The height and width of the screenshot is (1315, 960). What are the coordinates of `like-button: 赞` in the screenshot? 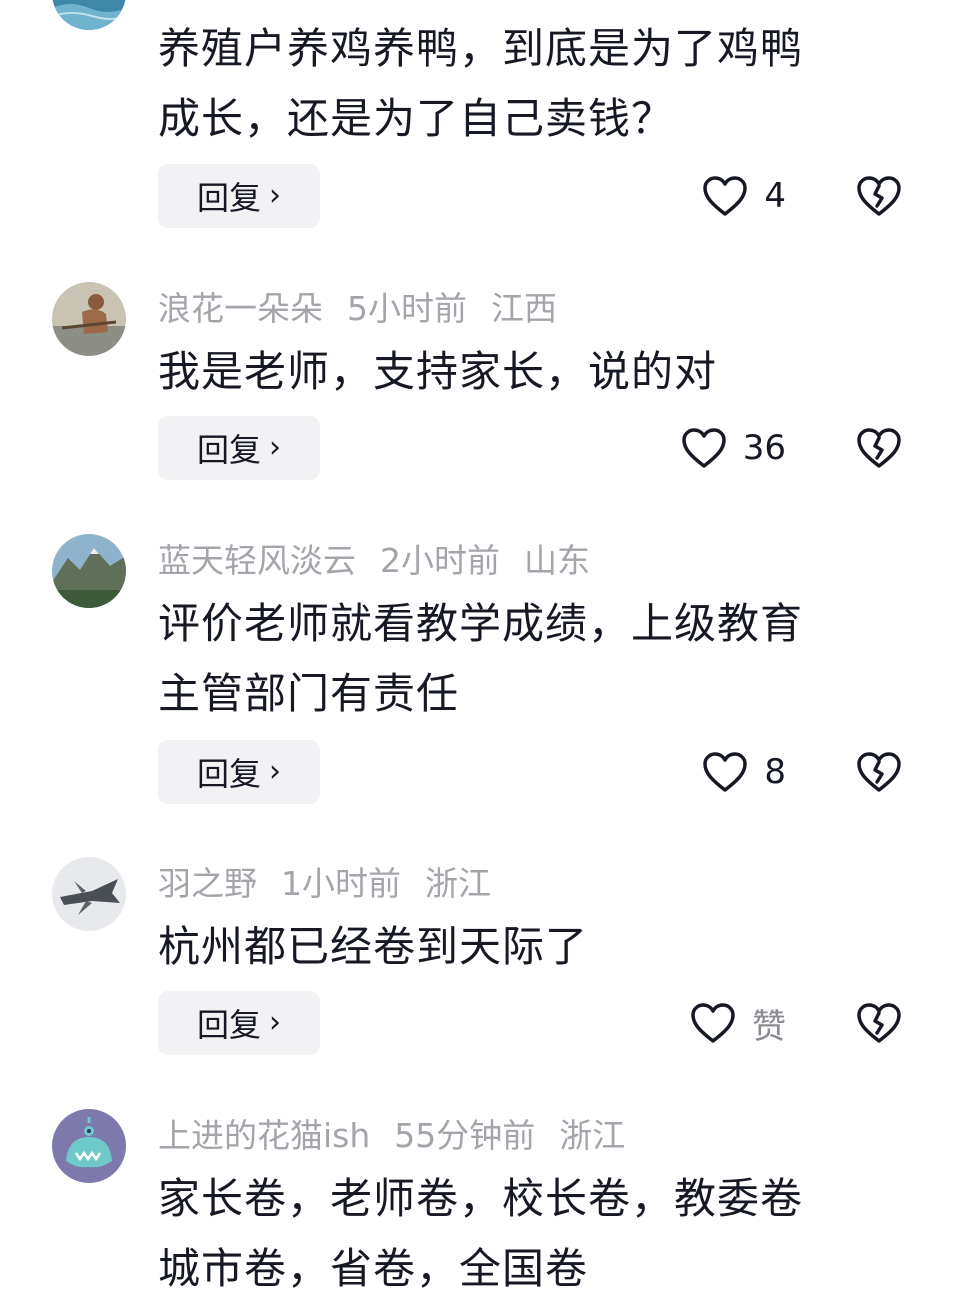 It's located at (738, 1023).